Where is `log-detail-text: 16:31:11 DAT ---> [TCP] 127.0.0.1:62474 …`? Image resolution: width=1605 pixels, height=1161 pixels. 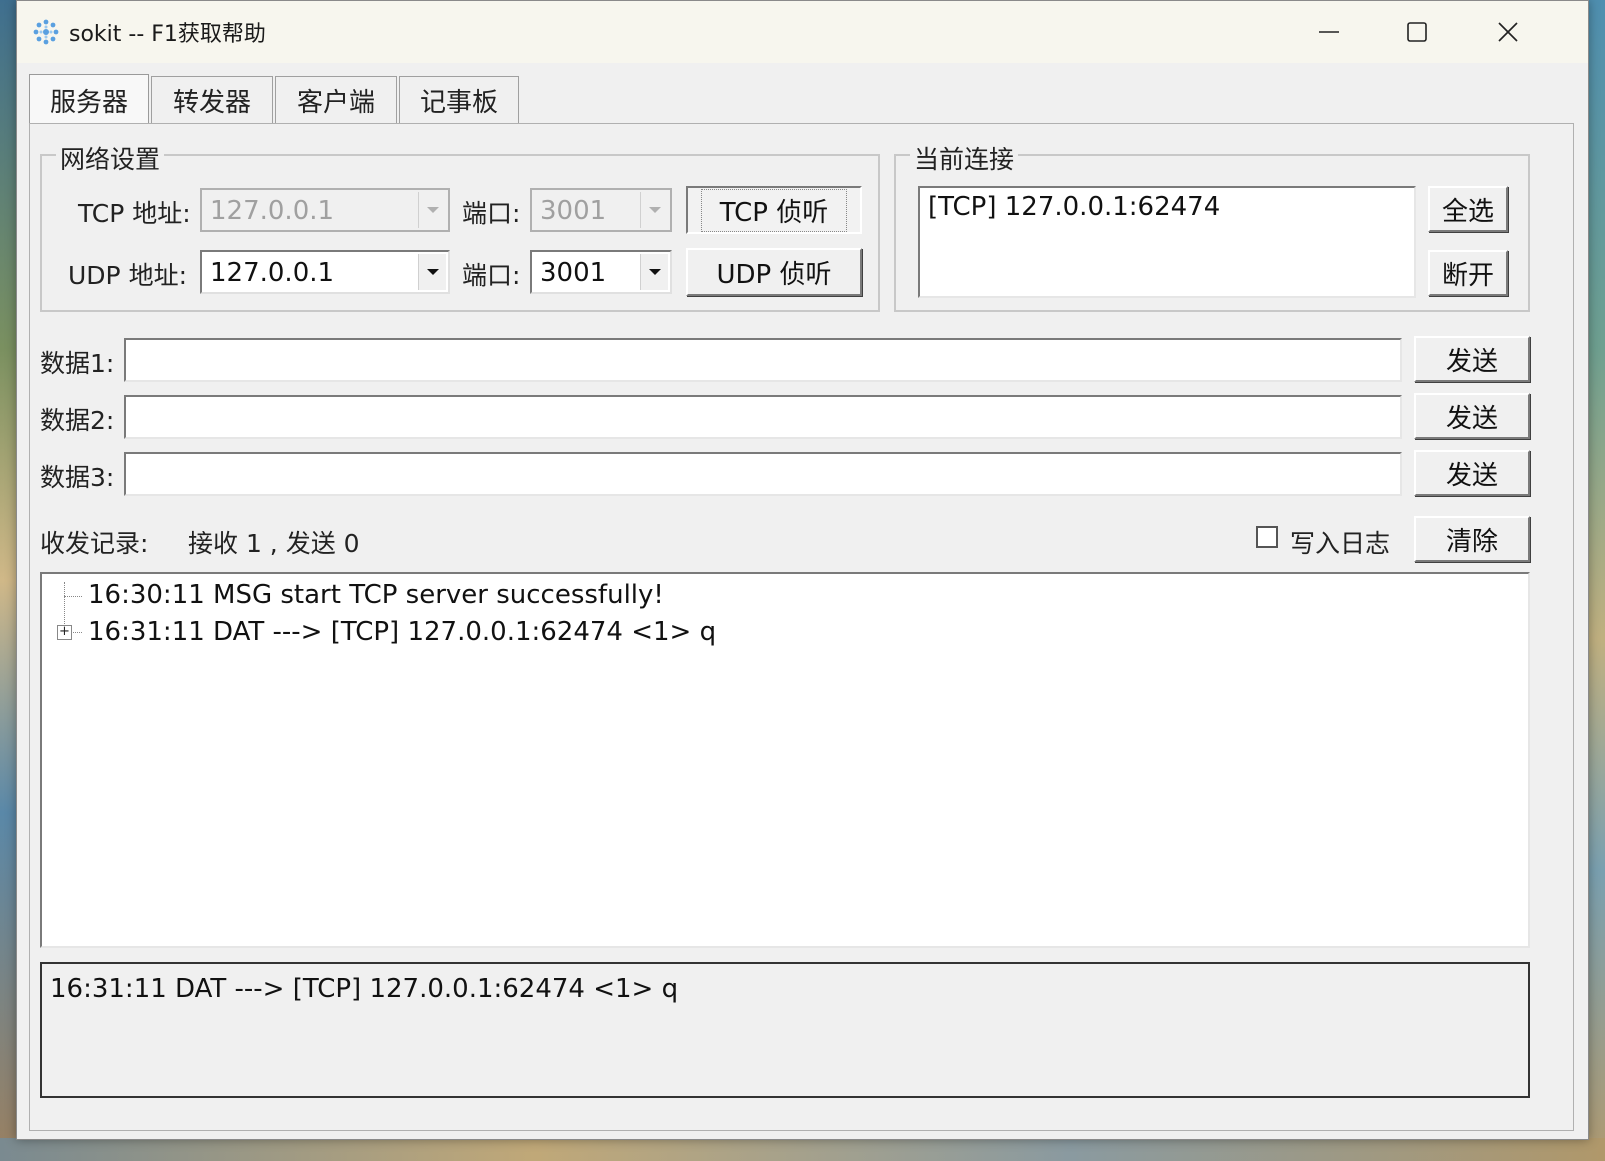
log-detail-text: 16:31:11 DAT ---> [TCP] 127.0.0.1:62474 … is located at coordinates (364, 989).